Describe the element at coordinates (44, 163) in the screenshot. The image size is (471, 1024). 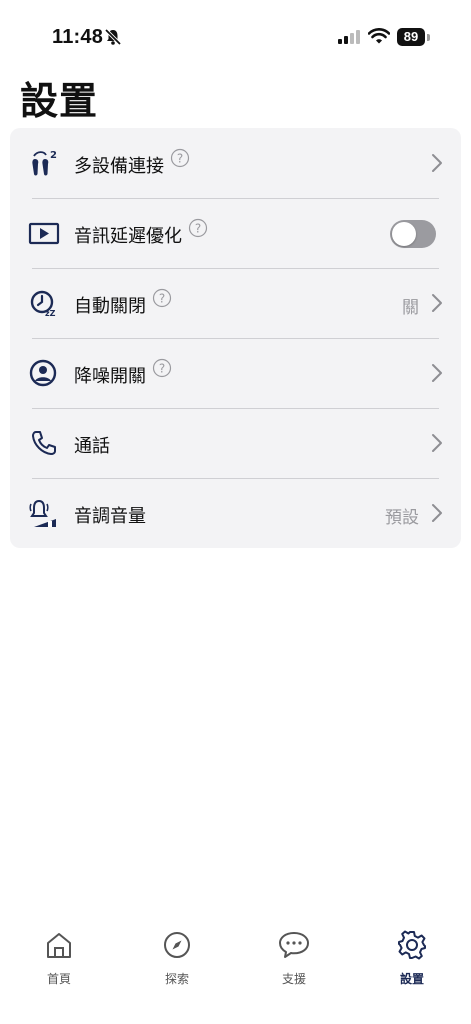
I see `multi-device-earbuds-icon: 2` at that location.